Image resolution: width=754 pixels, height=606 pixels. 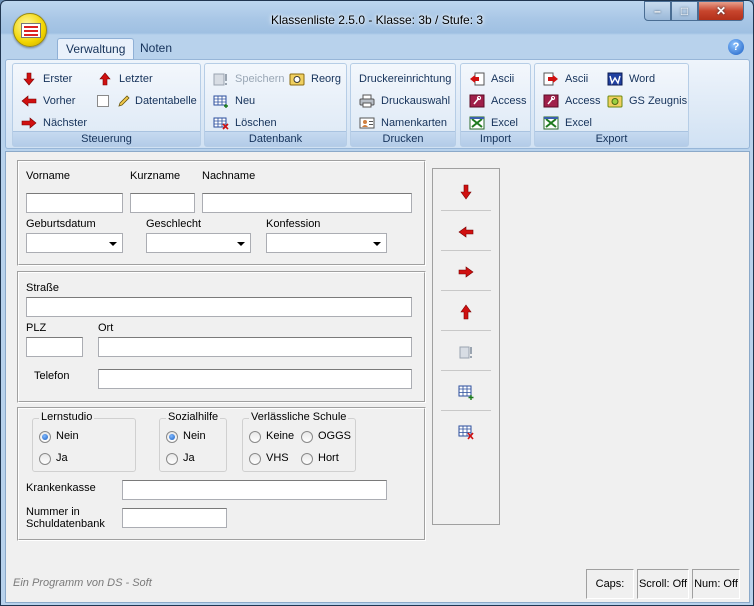 I want to click on kurzname-label: Kurzname, so click(x=155, y=176).